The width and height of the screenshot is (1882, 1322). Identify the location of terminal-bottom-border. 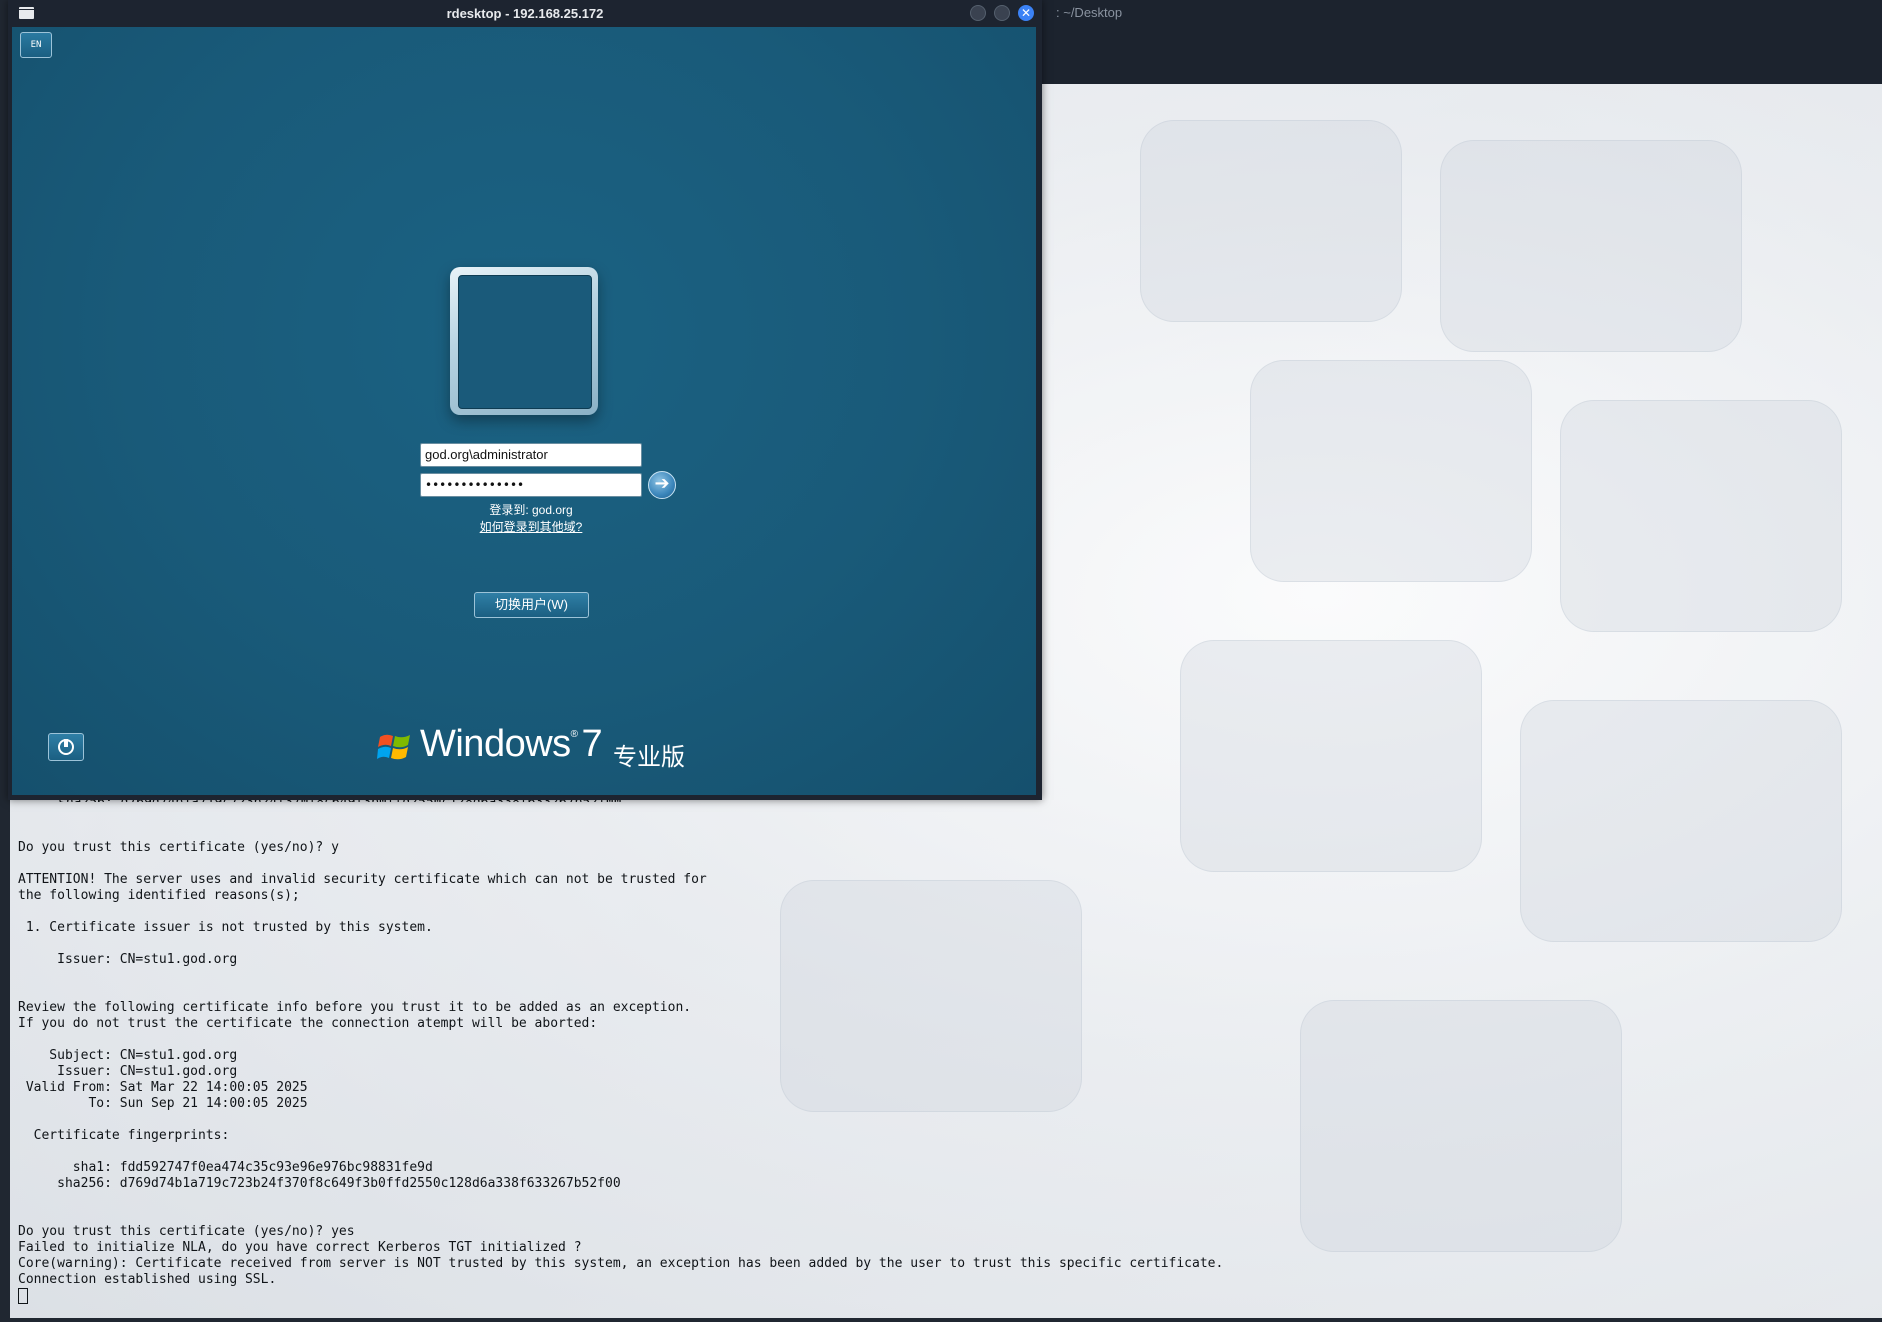
(941, 1320).